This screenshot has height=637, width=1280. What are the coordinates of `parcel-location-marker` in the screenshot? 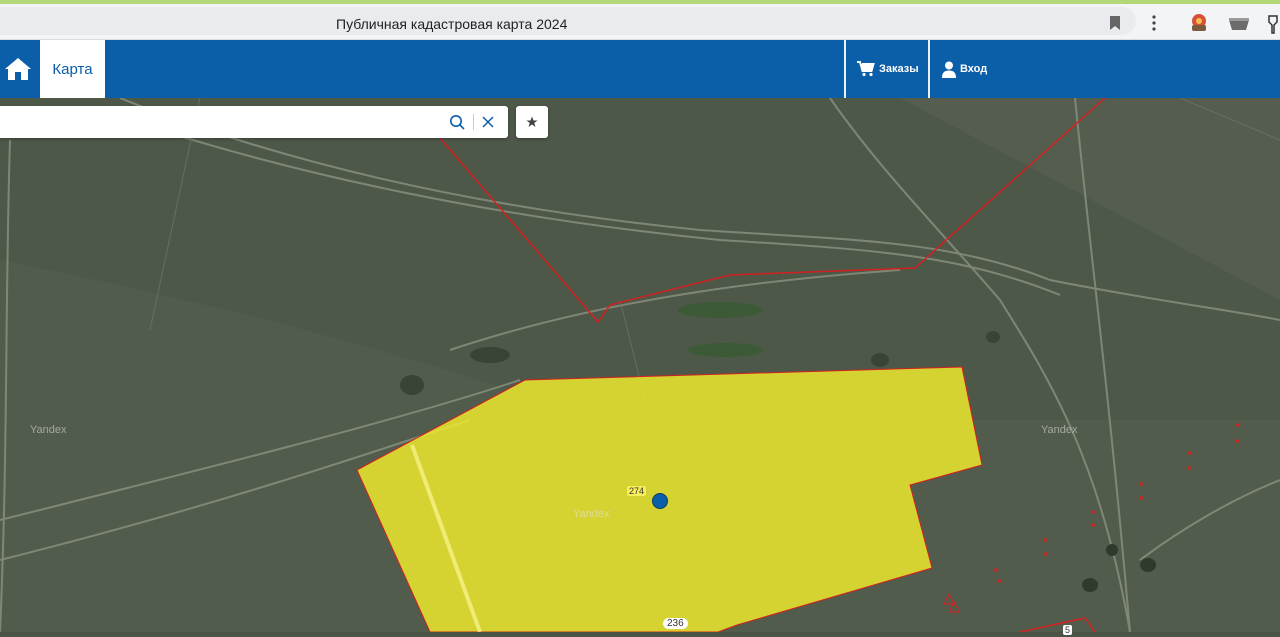 It's located at (660, 501).